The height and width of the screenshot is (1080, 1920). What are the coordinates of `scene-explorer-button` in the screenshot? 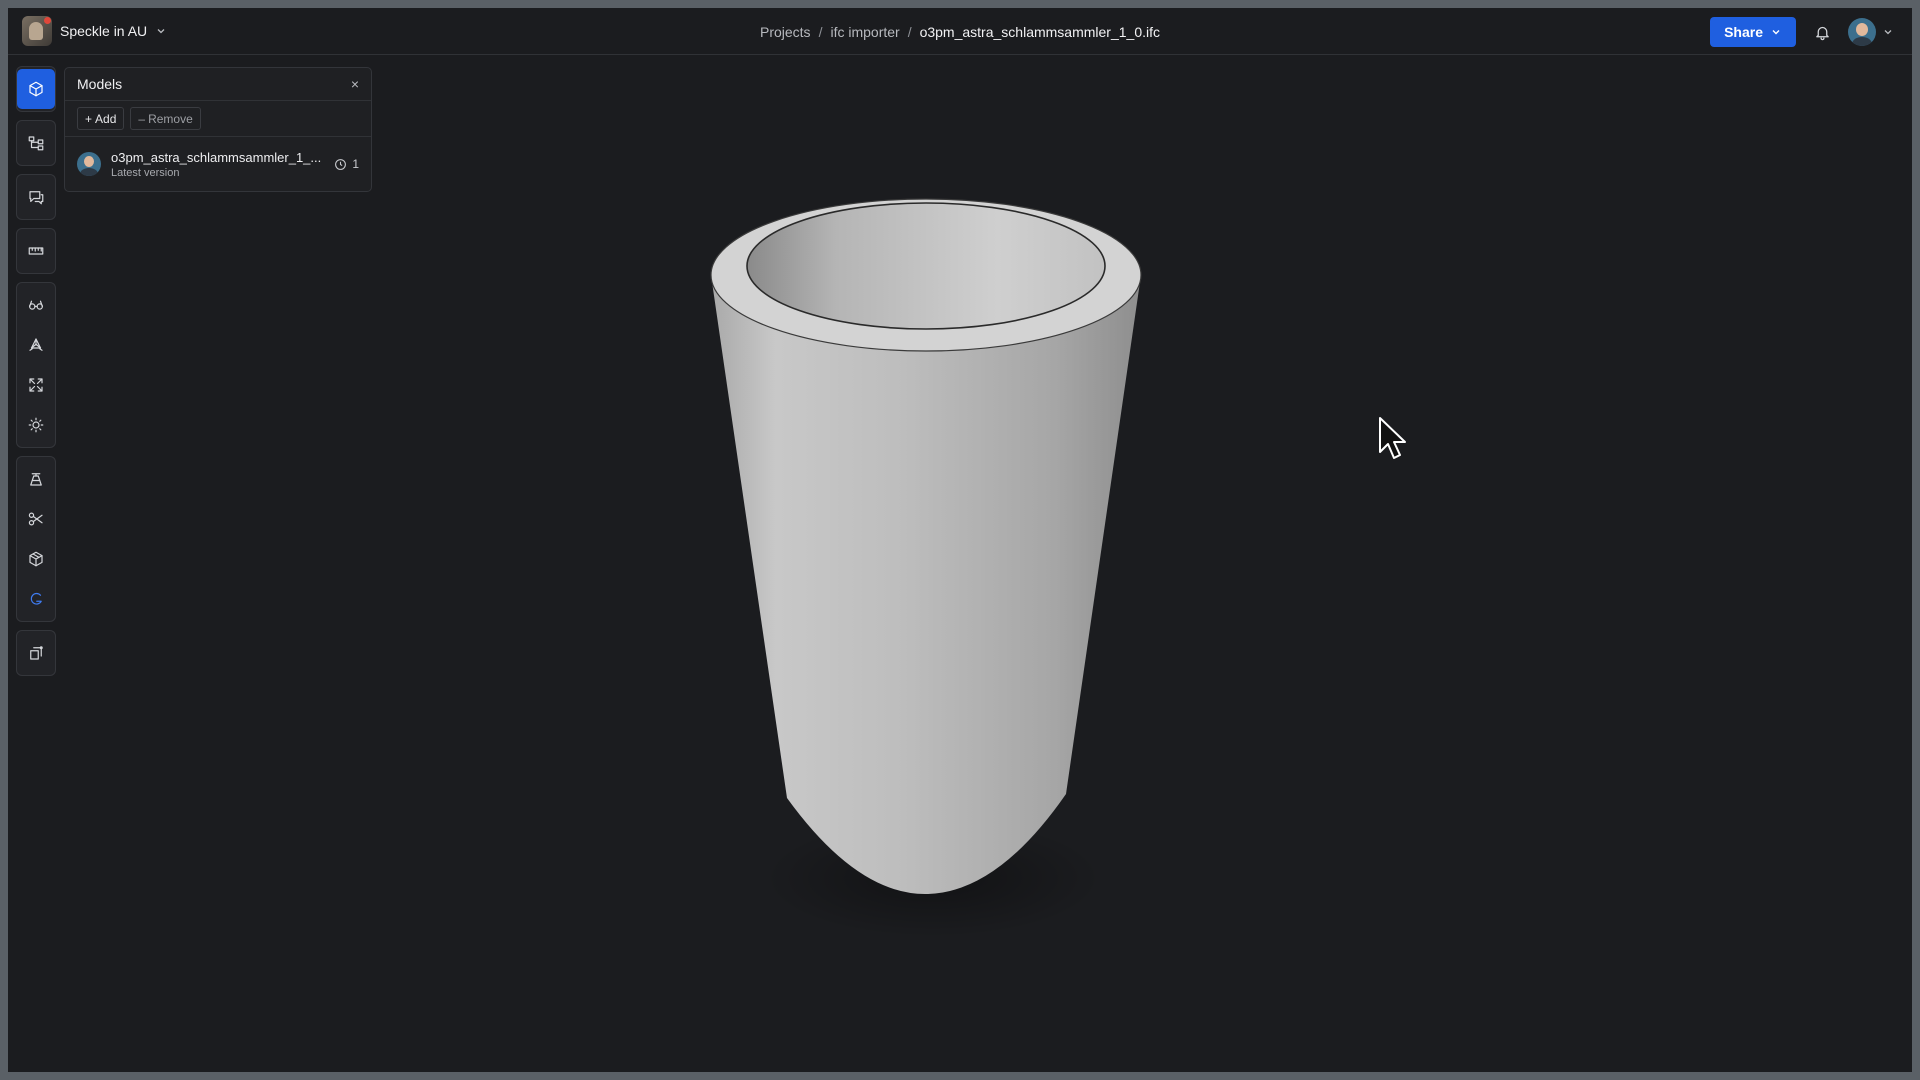 It's located at (36, 143).